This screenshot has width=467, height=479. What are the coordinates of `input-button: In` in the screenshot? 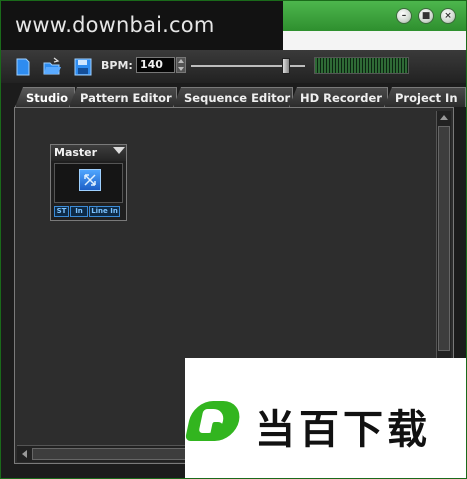 It's located at (79, 211).